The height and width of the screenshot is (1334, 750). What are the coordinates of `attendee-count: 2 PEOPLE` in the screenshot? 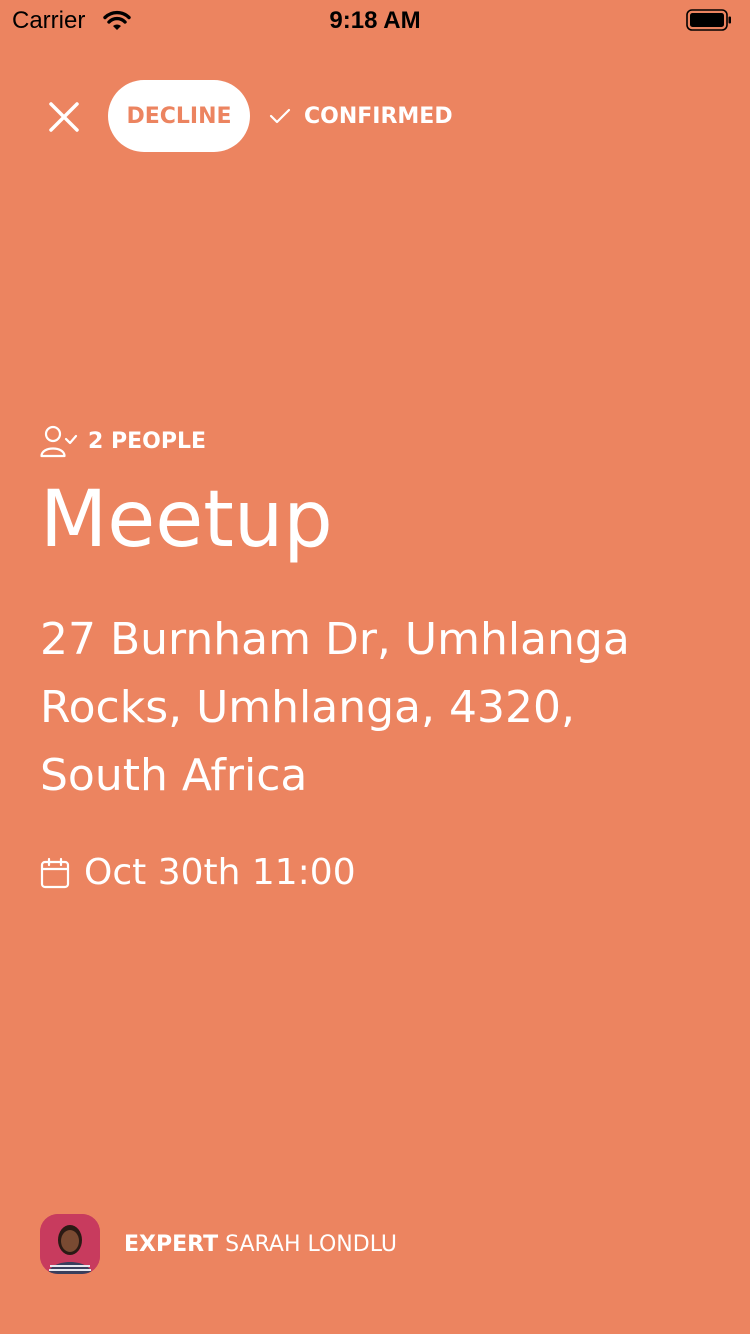 It's located at (123, 441).